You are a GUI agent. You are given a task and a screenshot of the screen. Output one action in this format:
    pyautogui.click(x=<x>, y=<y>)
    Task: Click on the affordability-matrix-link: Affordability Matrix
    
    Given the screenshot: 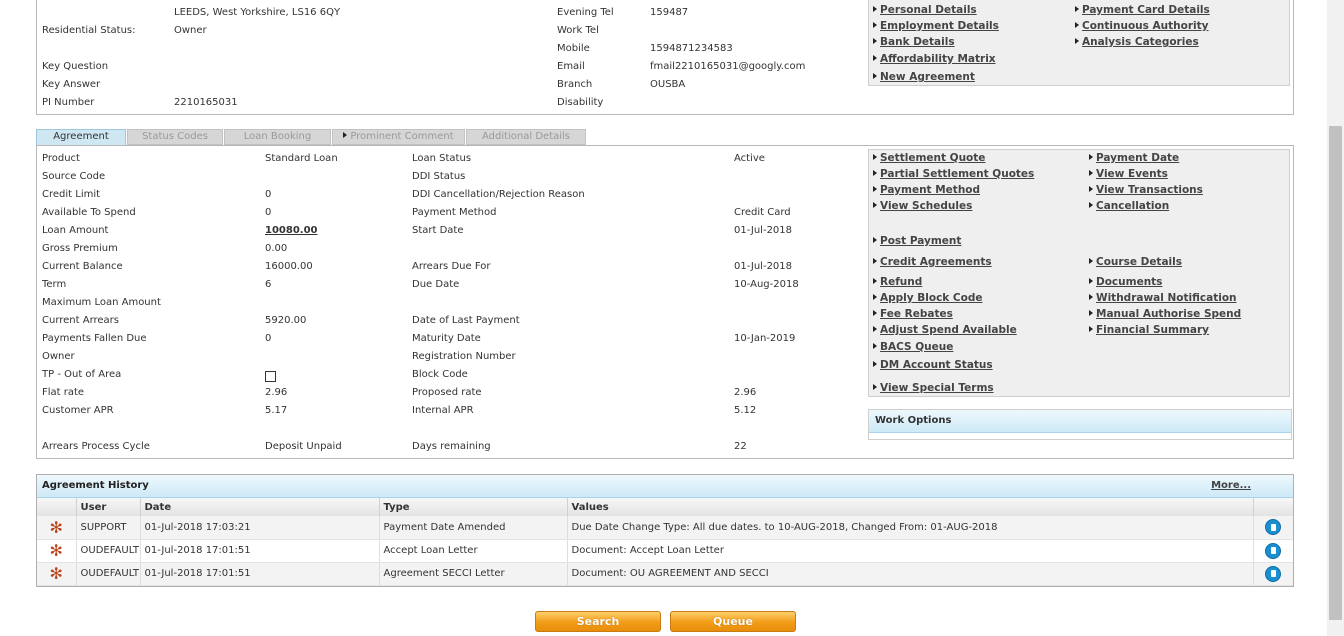 What is the action you would take?
    pyautogui.click(x=934, y=59)
    